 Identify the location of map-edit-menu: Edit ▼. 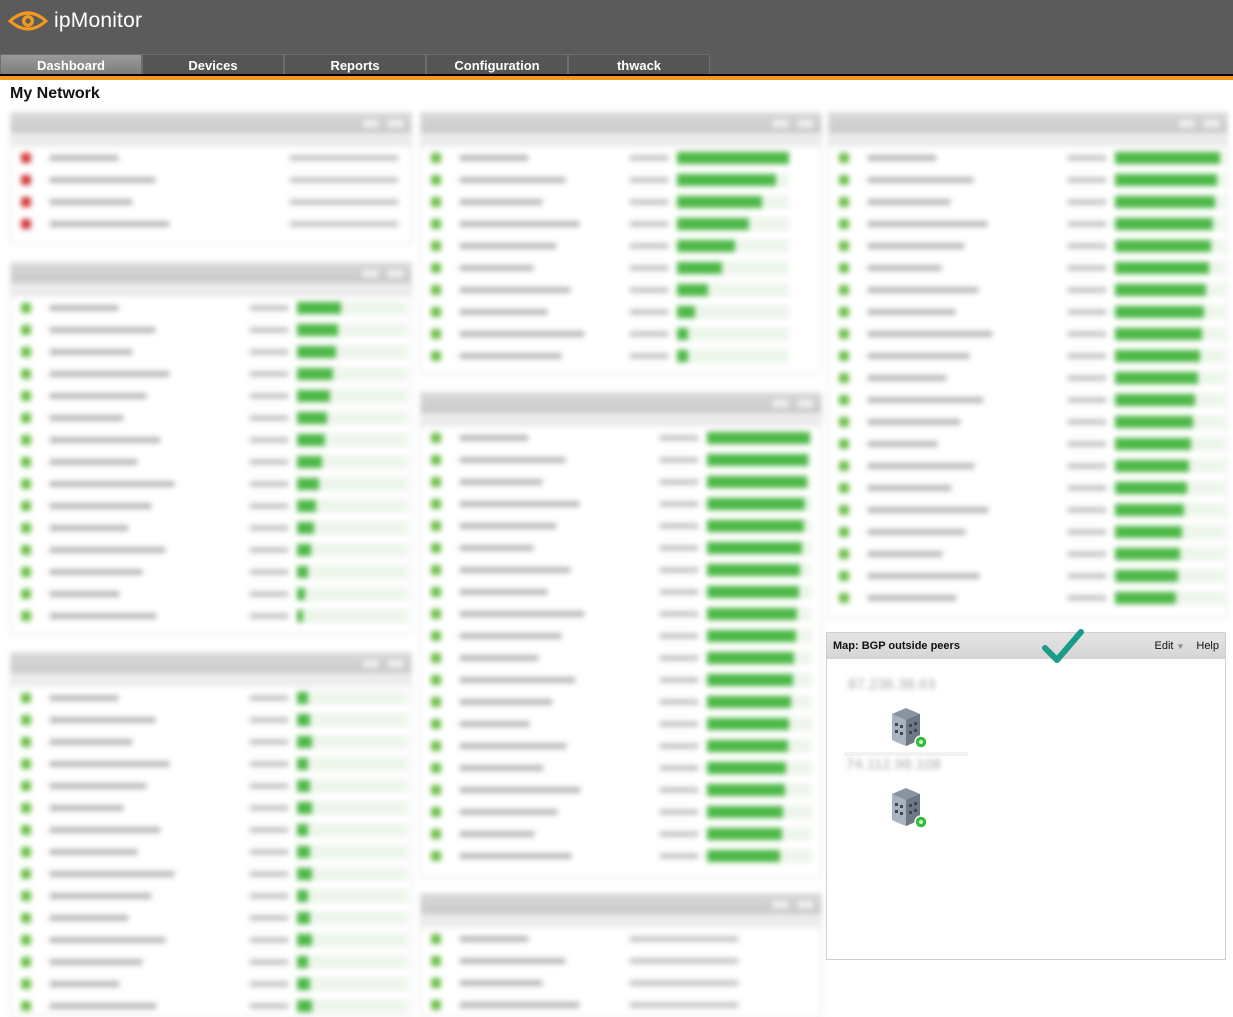
(1169, 646).